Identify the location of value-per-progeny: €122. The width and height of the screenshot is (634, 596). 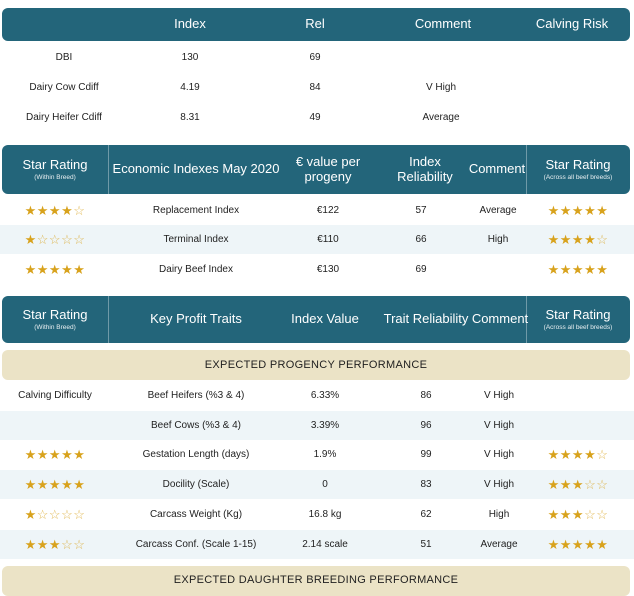
(328, 210).